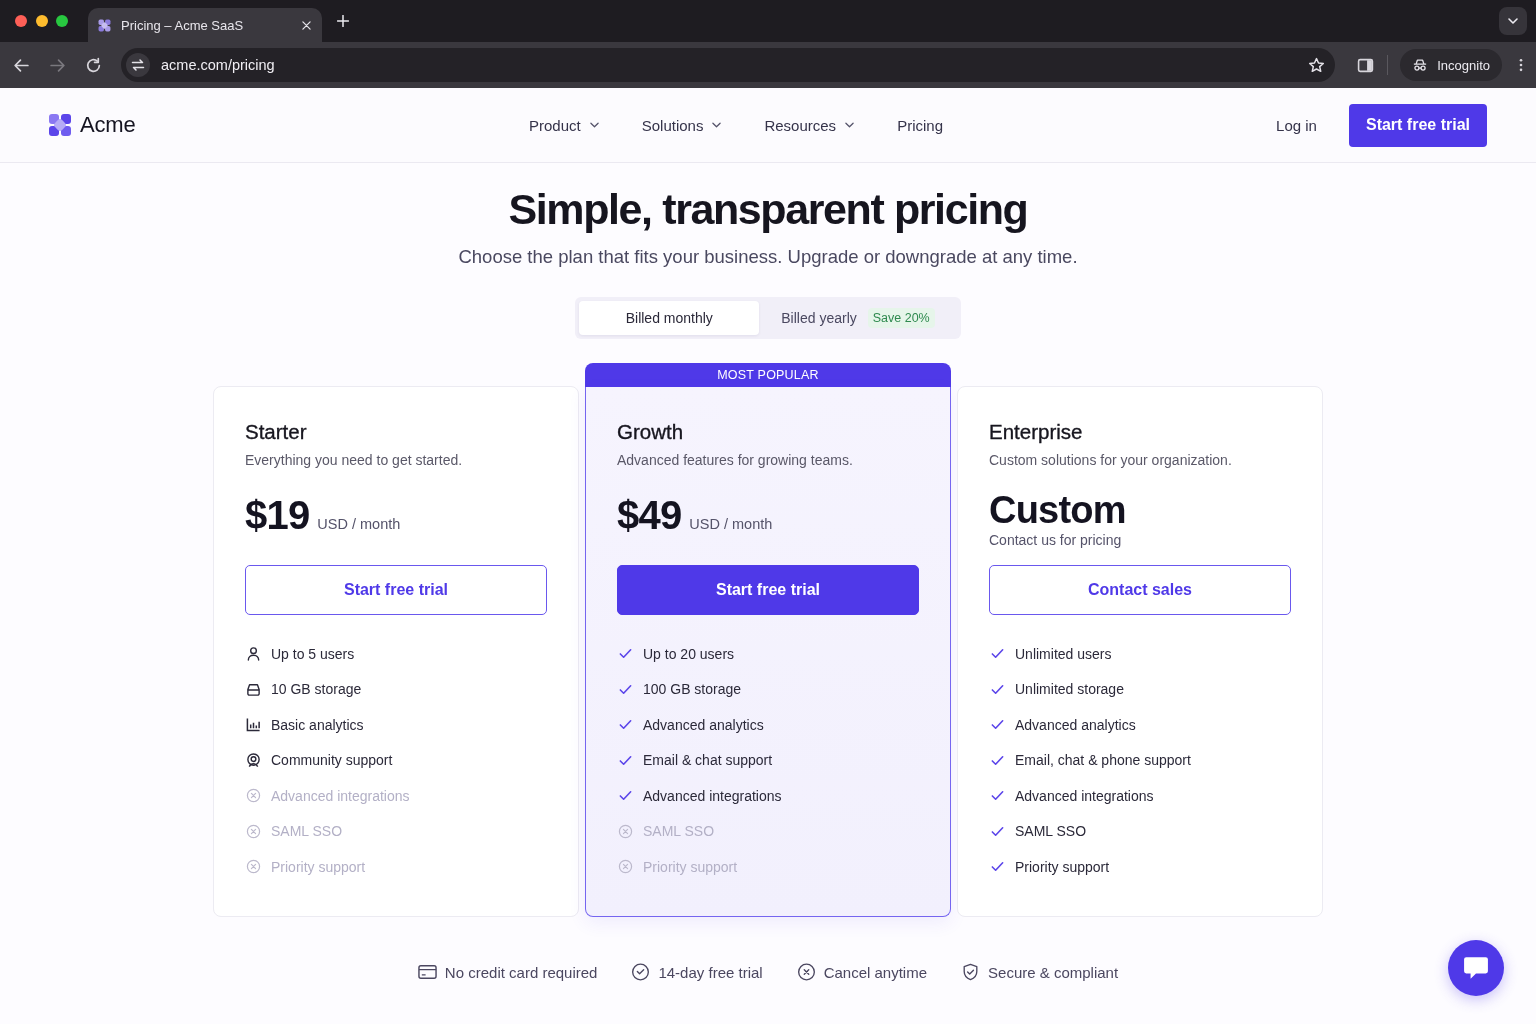 Image resolution: width=1536 pixels, height=1024 pixels. I want to click on page-subtitle: Choose the plan that fits your business. Upgrade or downgrade at any time., so click(768, 257).